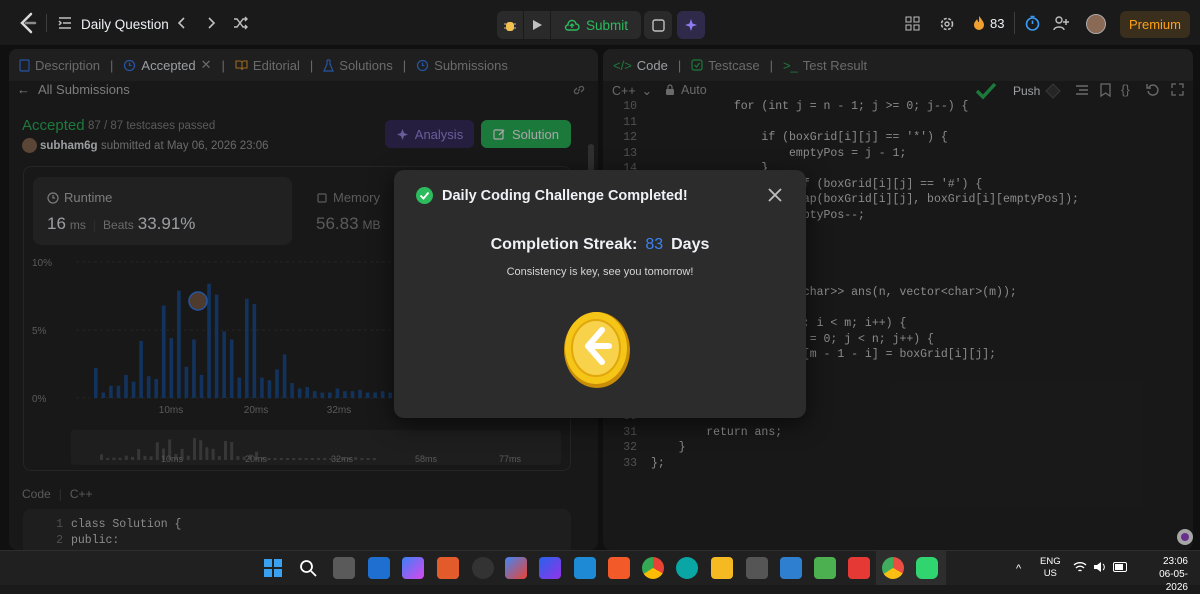 This screenshot has width=1200, height=594. I want to click on daily-question-title: Daily Question, so click(125, 24).